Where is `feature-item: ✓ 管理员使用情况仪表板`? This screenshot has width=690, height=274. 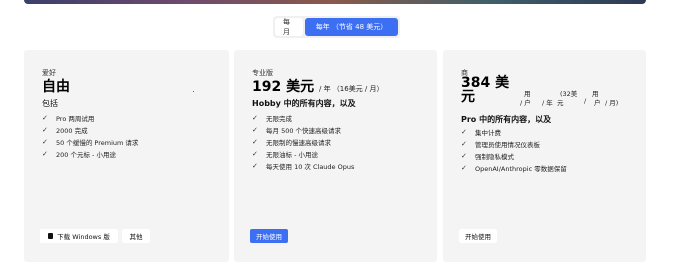 feature-item: ✓ 管理员使用情况仪表板 is located at coordinates (500, 144).